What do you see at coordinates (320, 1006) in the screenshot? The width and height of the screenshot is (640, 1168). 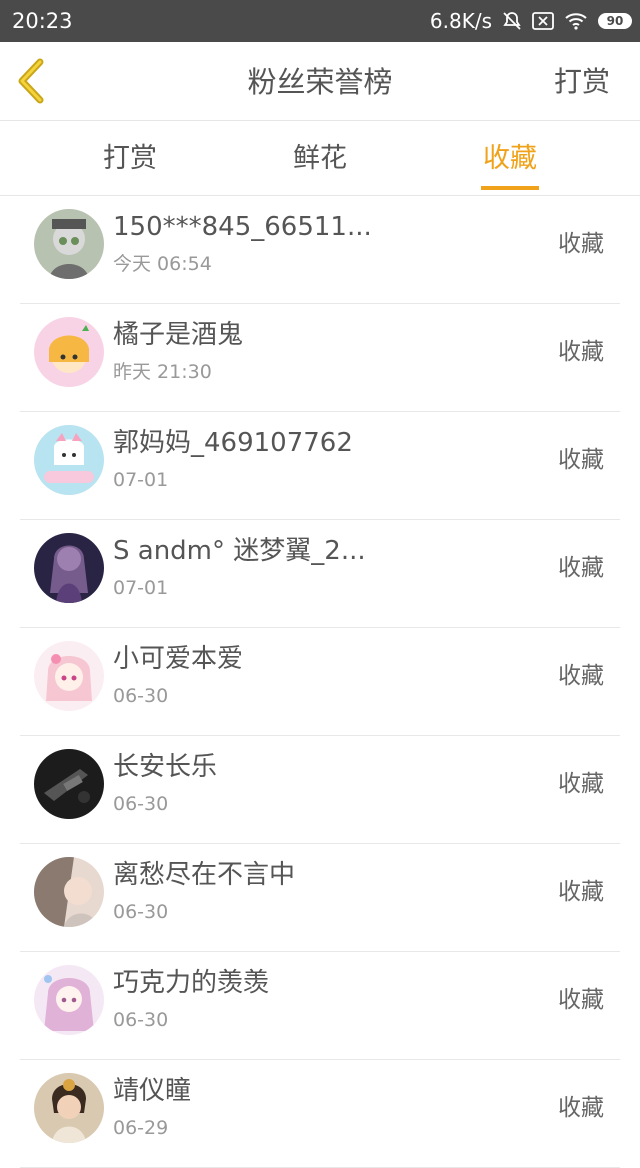 I see `list-item: 巧克力的羡羡 06-30 收藏` at bounding box center [320, 1006].